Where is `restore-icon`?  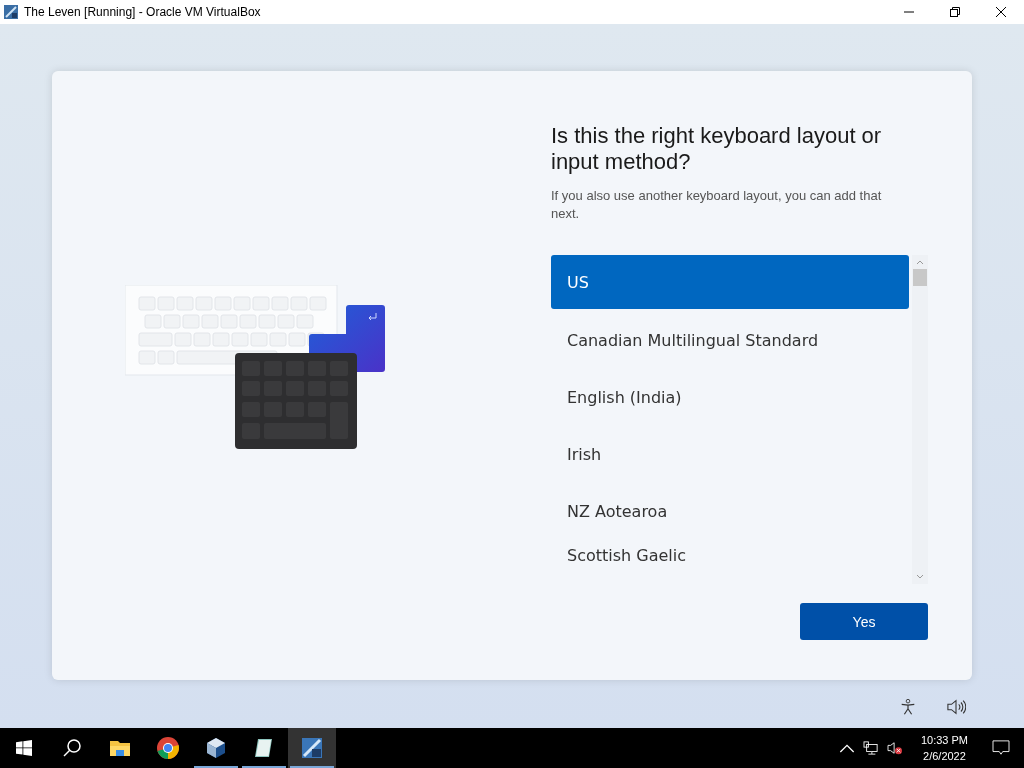
restore-icon is located at coordinates (955, 12).